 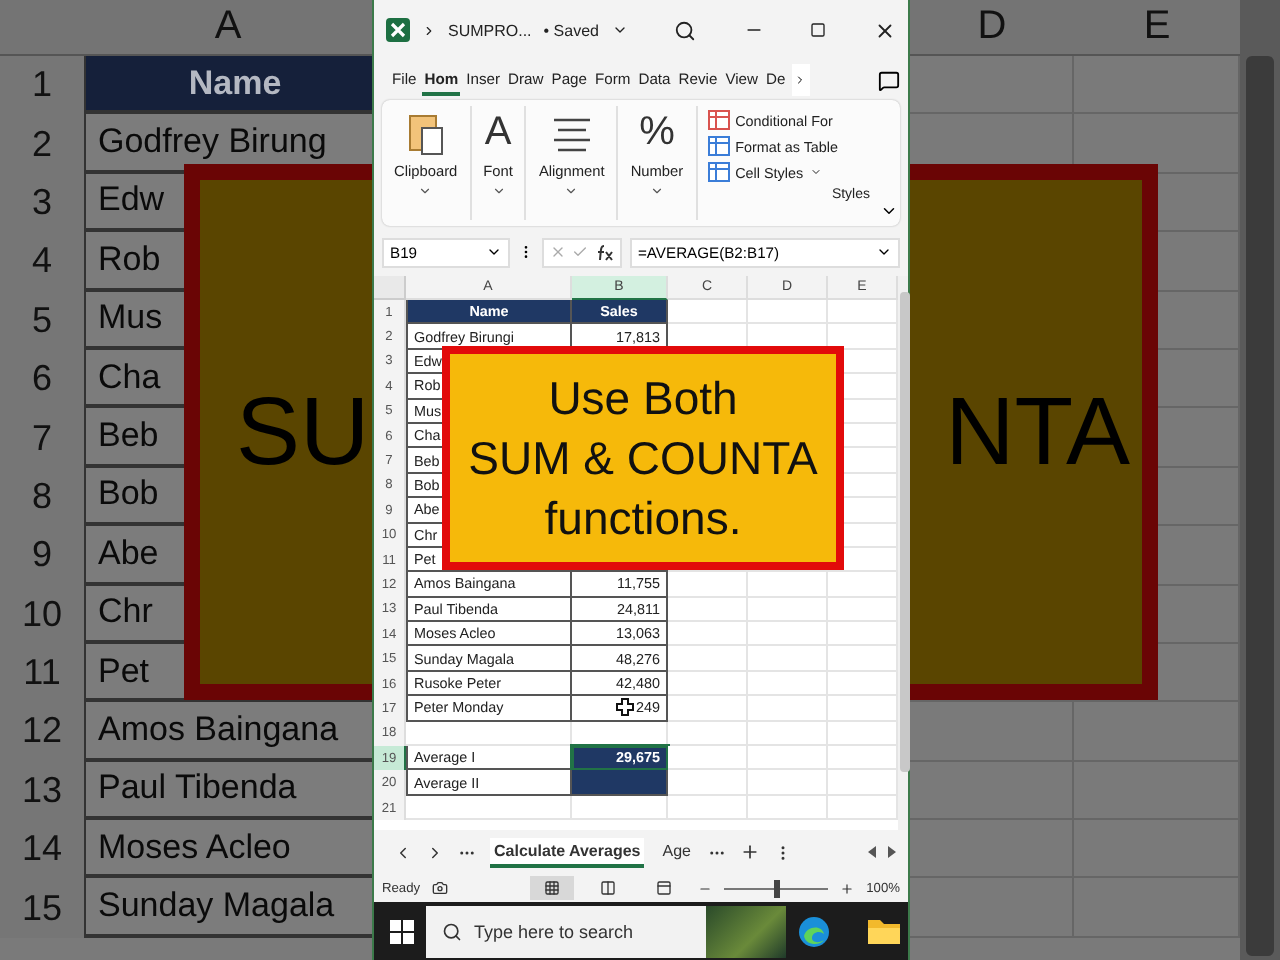 What do you see at coordinates (42, 497) in the screenshot?
I see `row-number: 8` at bounding box center [42, 497].